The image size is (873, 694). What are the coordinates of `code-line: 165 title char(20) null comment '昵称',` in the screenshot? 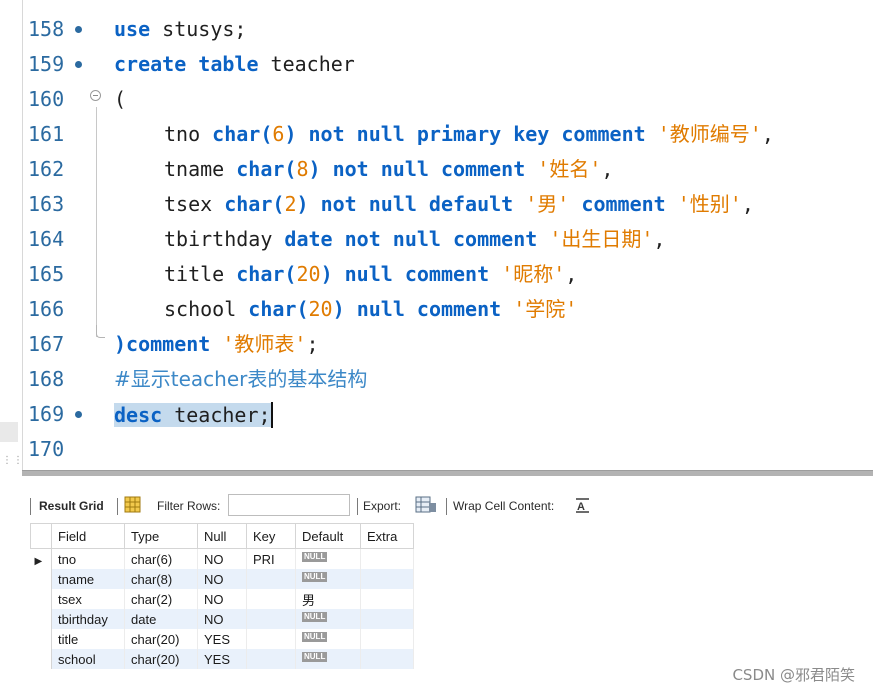 It's located at (436, 272).